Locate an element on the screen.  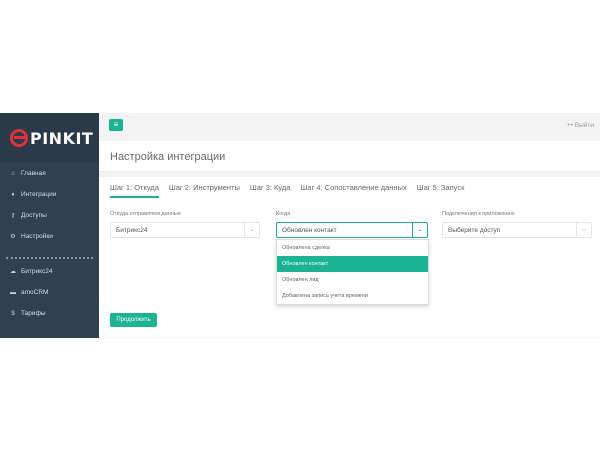
dropdown-option: Обновлен лид is located at coordinates (352, 280).